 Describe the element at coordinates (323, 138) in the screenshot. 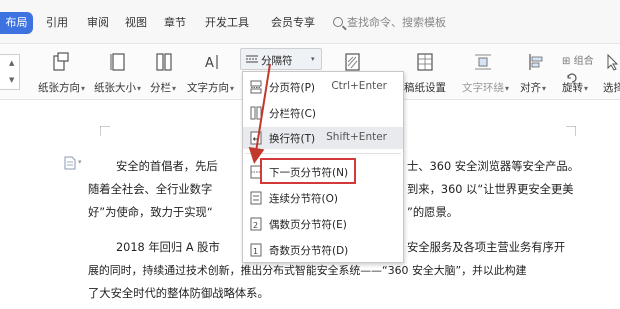

I see `menu-item-line-break: 换行符(T) Shift+Enter` at that location.